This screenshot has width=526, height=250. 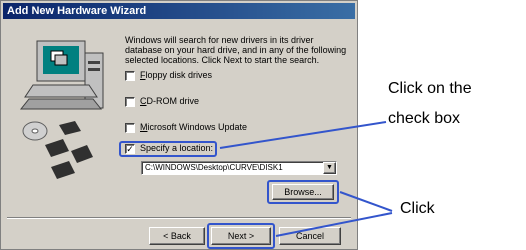 What do you see at coordinates (366, 201) in the screenshot?
I see `arrow-to-browse` at bounding box center [366, 201].